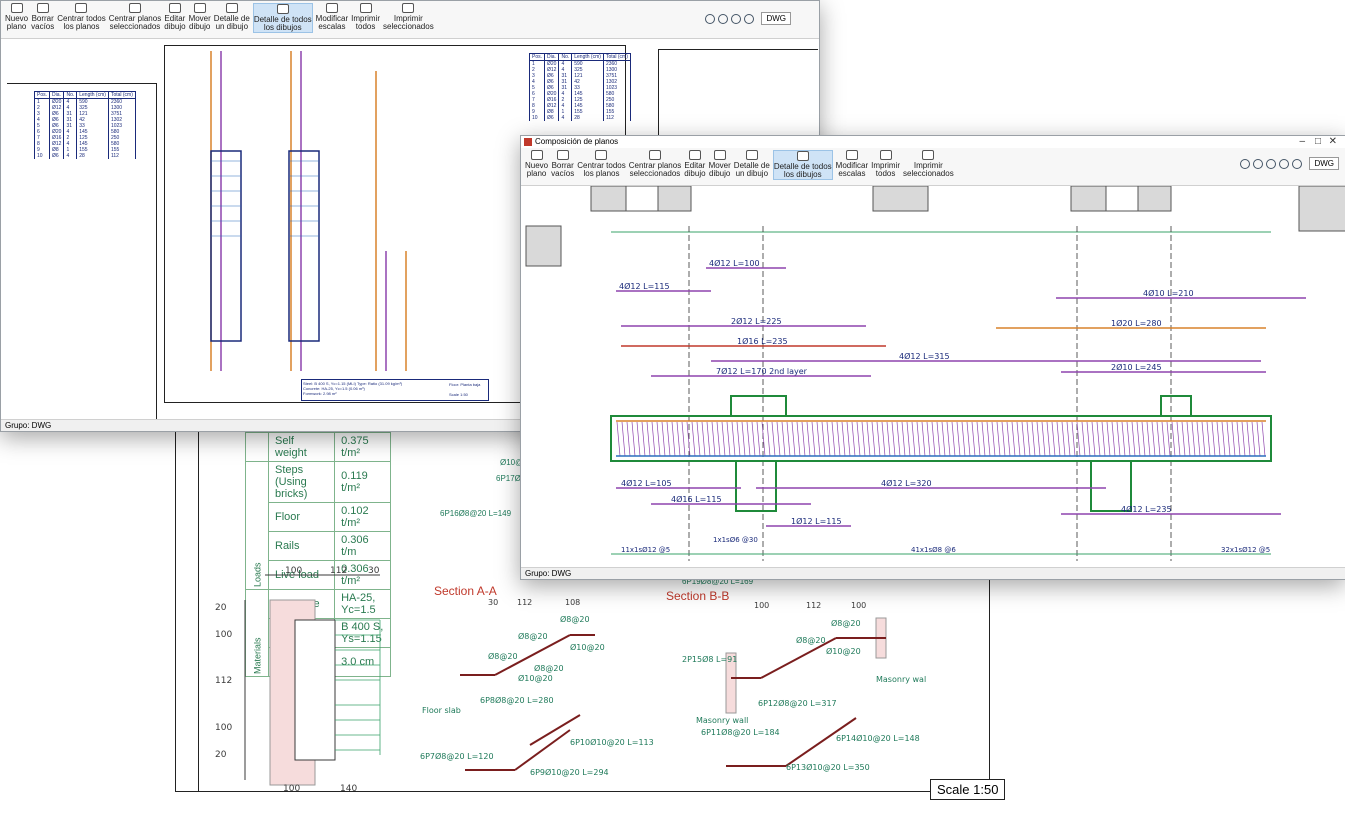  What do you see at coordinates (200, 17) in the screenshot?
I see `back-toolbar-button-5: Mover dibujo` at bounding box center [200, 17].